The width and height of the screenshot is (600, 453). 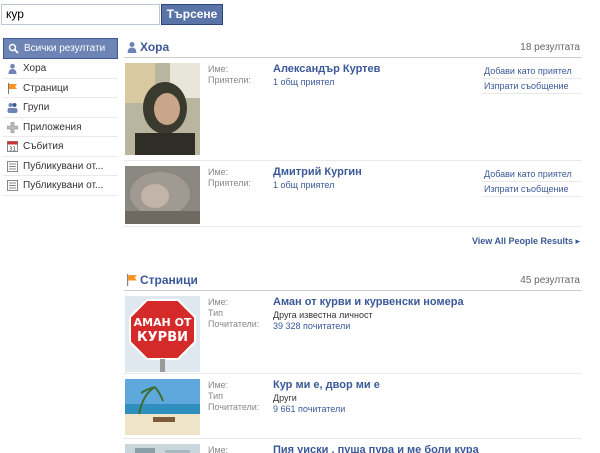 What do you see at coordinates (60, 108) in the screenshot?
I see `sidebar-item-groups: Групи` at bounding box center [60, 108].